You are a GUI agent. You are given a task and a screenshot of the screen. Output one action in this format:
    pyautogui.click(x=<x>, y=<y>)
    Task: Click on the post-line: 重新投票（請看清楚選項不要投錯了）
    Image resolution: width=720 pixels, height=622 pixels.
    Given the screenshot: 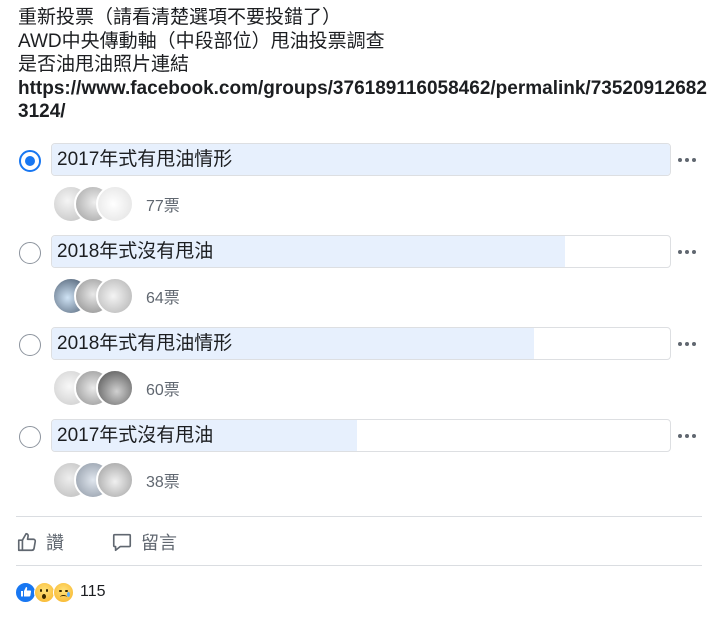 What is the action you would take?
    pyautogui.click(x=180, y=17)
    